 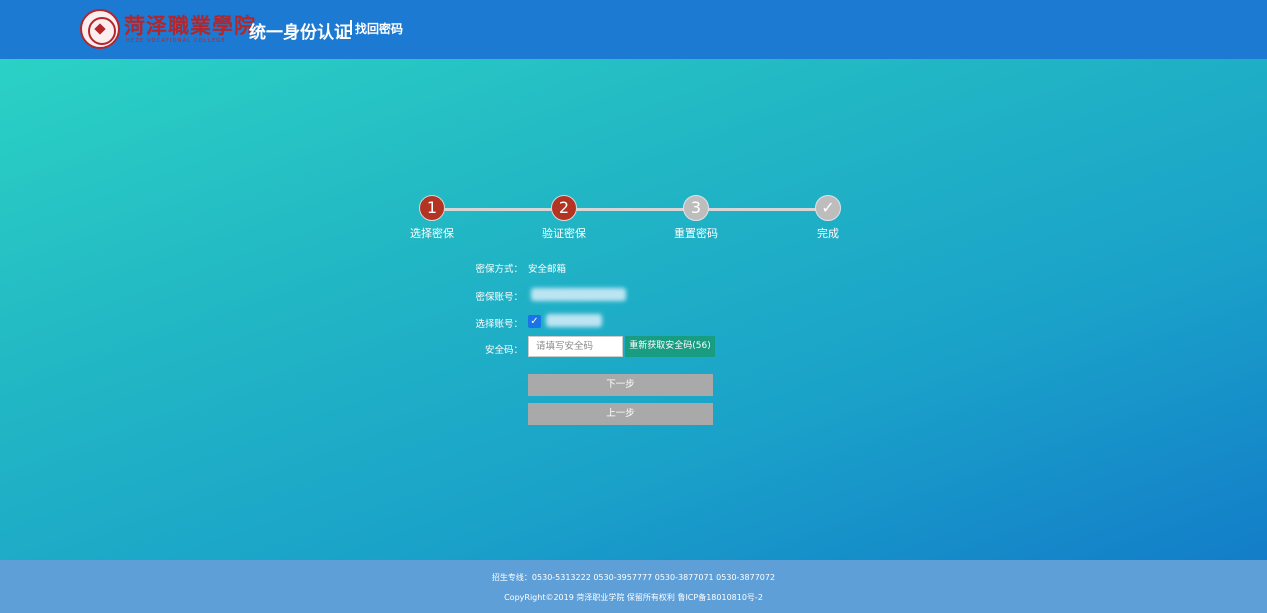 What do you see at coordinates (503, 350) in the screenshot?
I see `code-label: 安全码：` at bounding box center [503, 350].